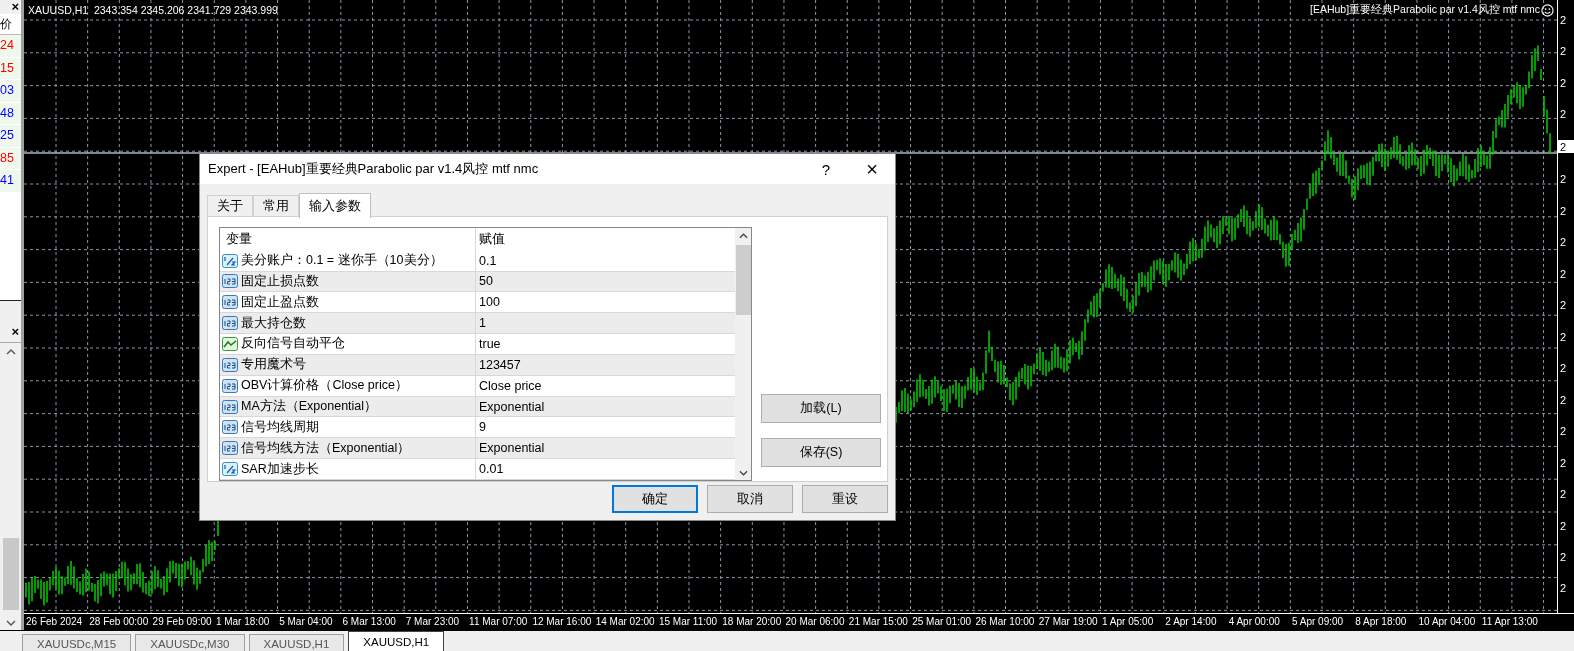  Describe the element at coordinates (605, 469) in the screenshot. I see `parameter-value: 0.01` at that location.